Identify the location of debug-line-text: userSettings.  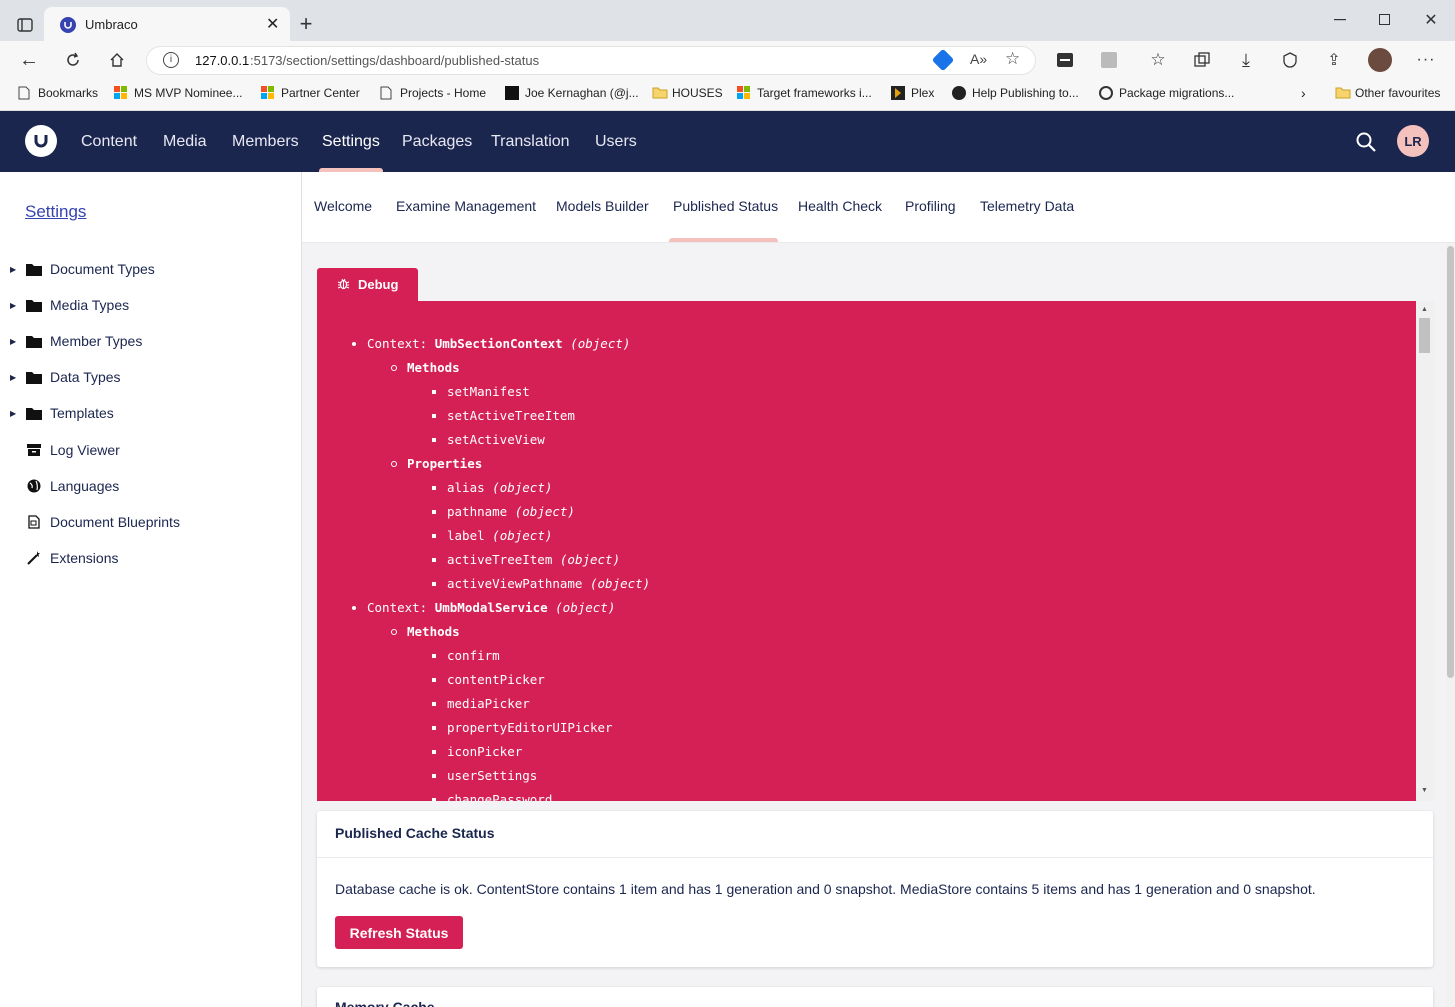
(492, 775).